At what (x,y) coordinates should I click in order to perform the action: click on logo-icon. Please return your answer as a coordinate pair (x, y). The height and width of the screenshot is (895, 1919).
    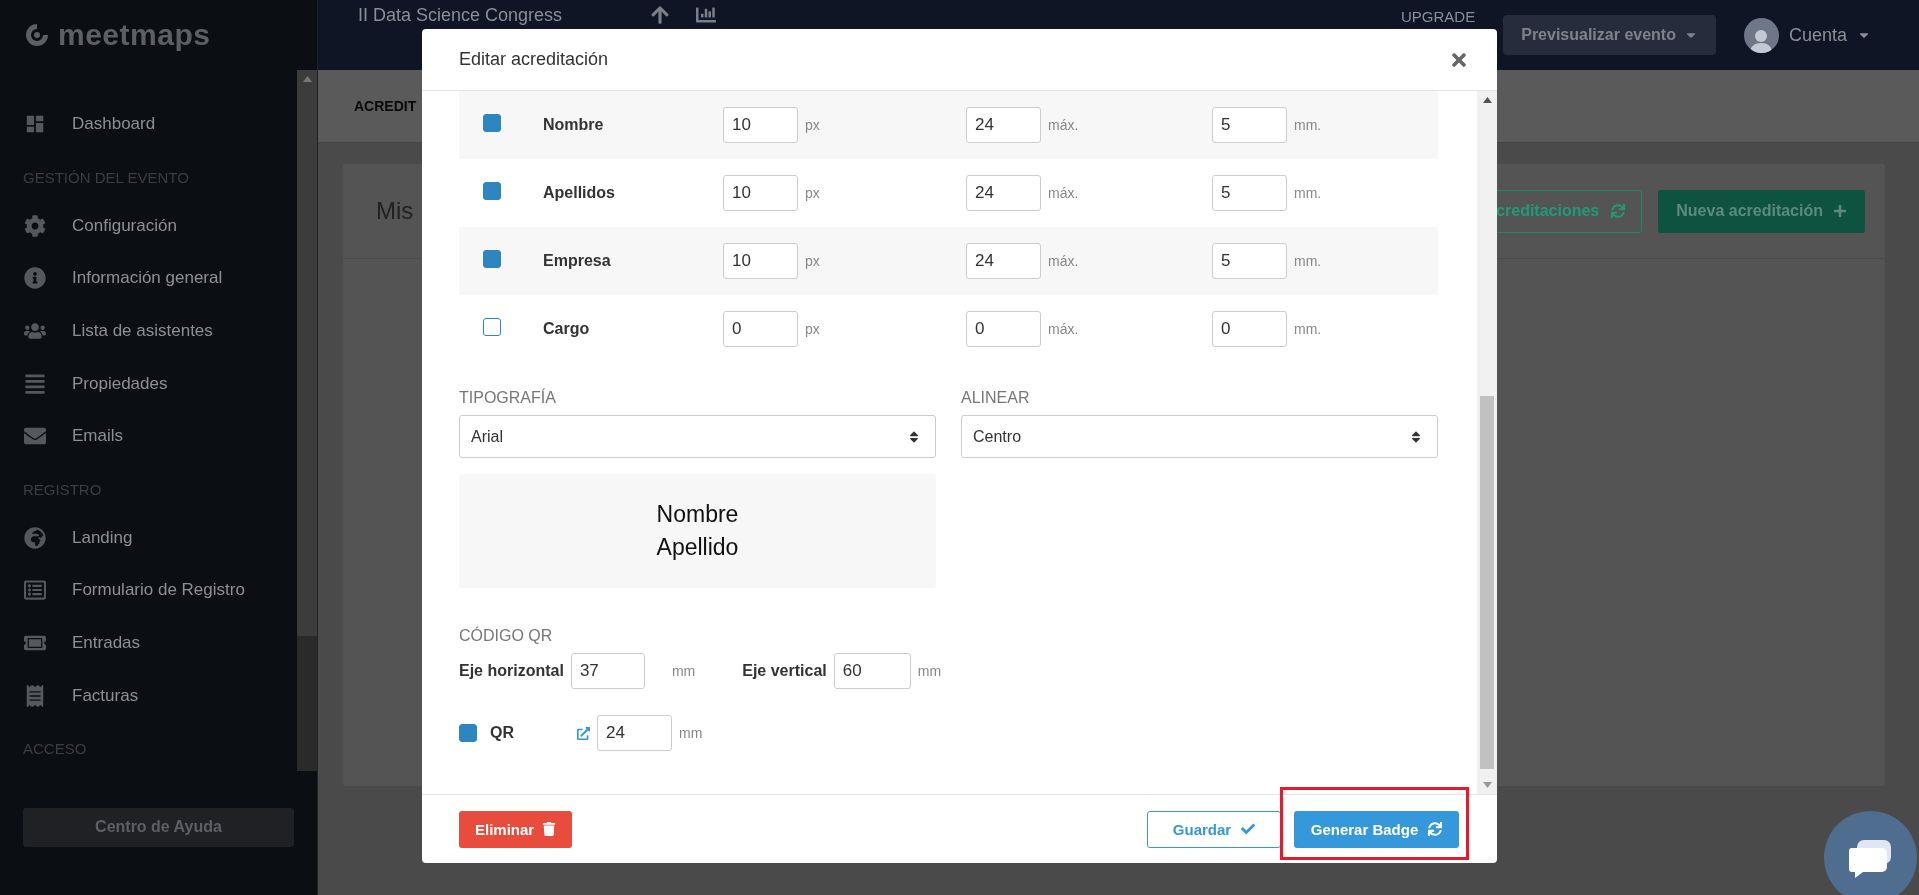
    Looking at the image, I should click on (37, 35).